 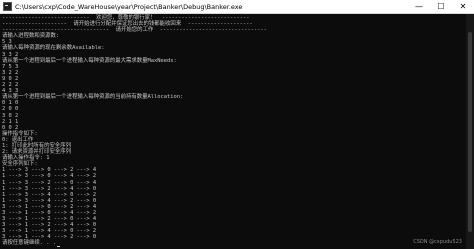 I want to click on console-app-icon, so click(x=7, y=6).